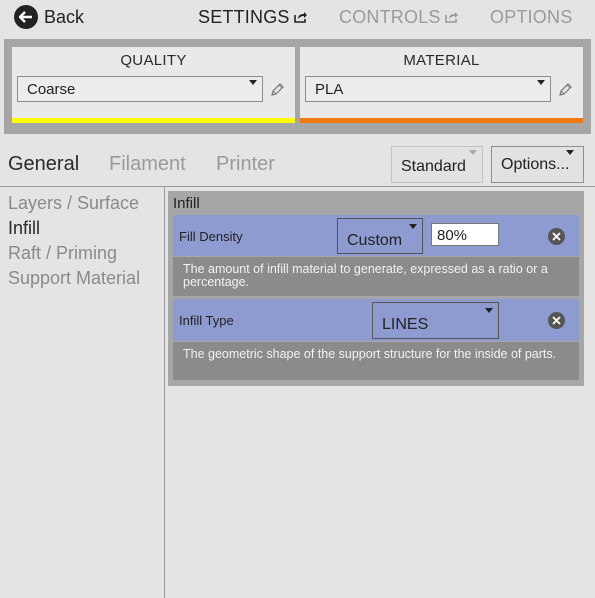 The width and height of the screenshot is (595, 598). I want to click on fill-density-mode-dropdown: Custom, so click(380, 236).